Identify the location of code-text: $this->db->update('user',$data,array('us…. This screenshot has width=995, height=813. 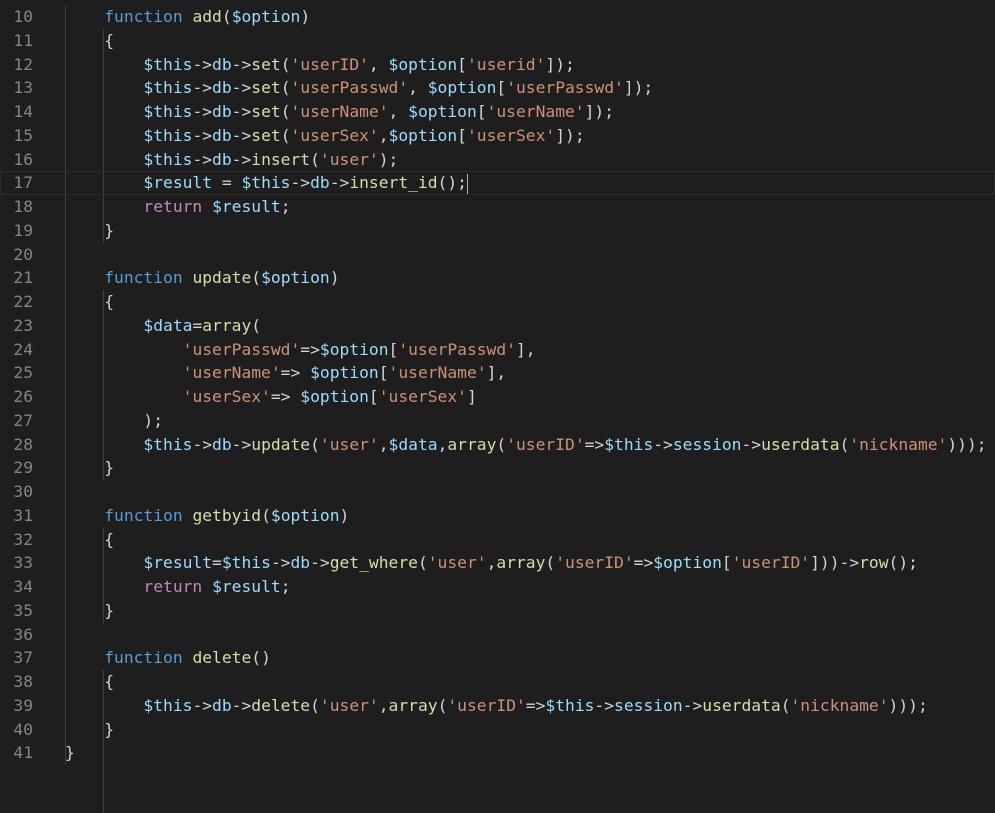
(525, 445).